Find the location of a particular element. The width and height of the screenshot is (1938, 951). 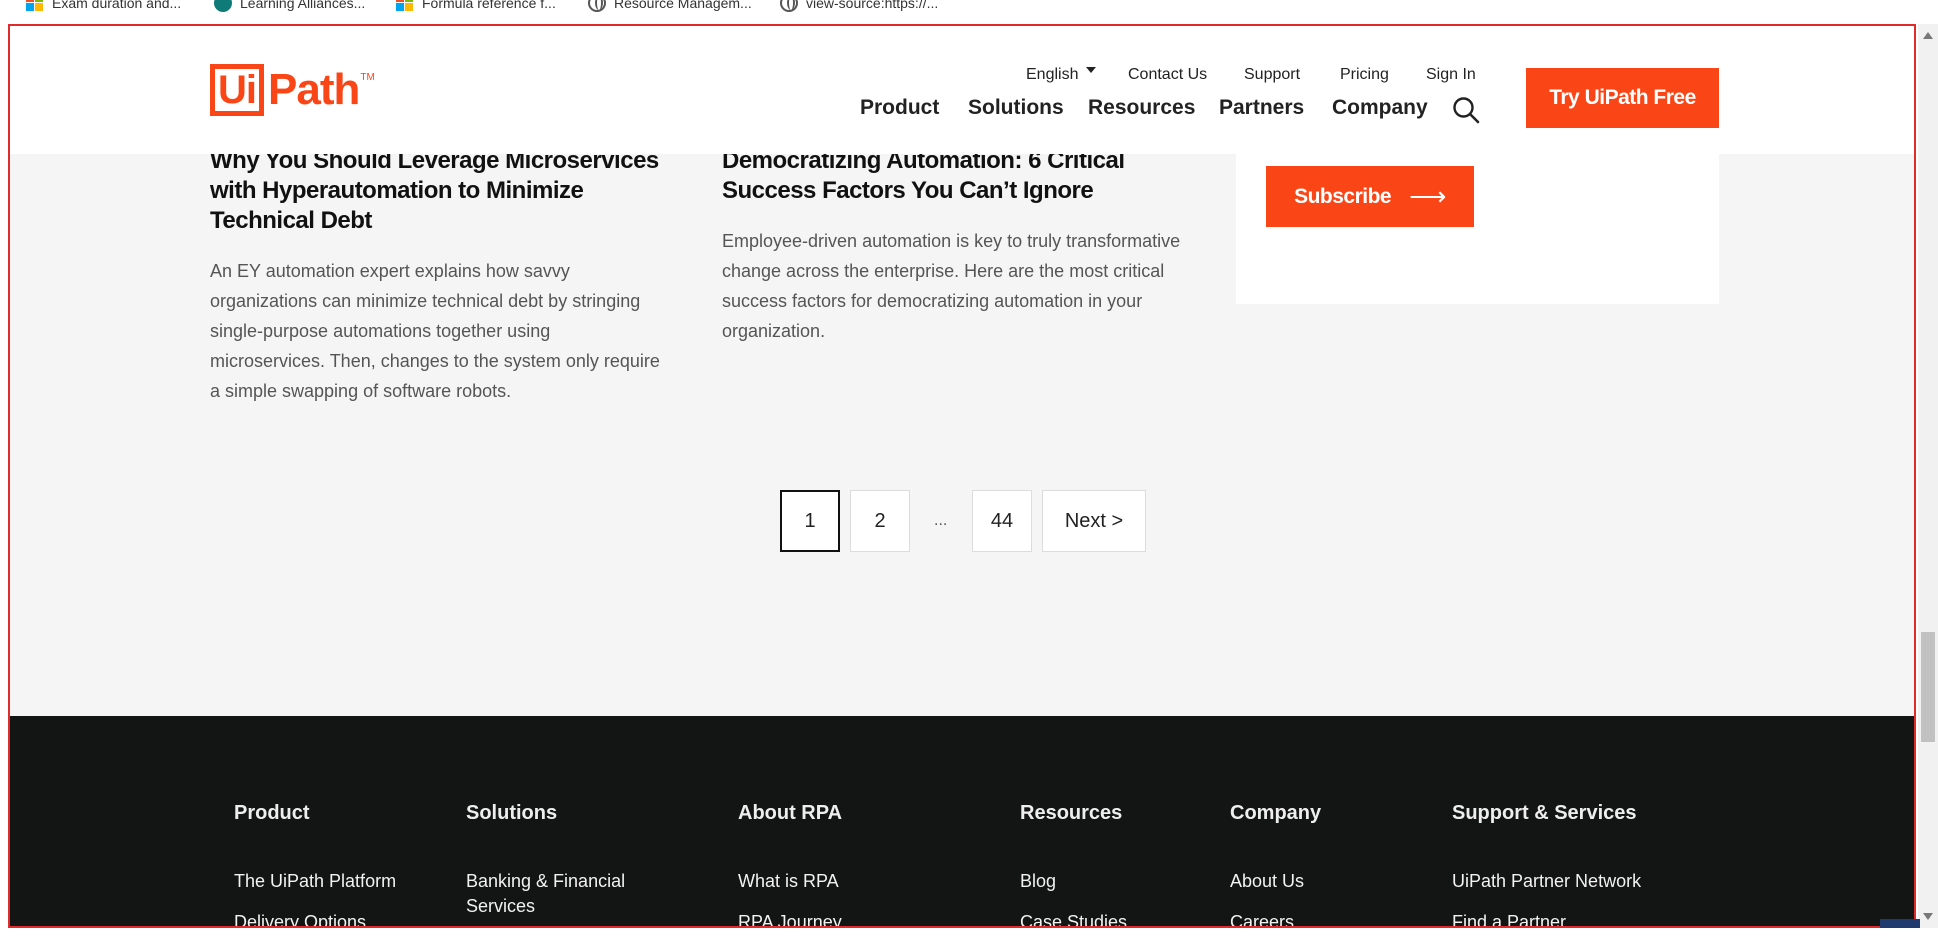

nav-product: Product is located at coordinates (899, 108).